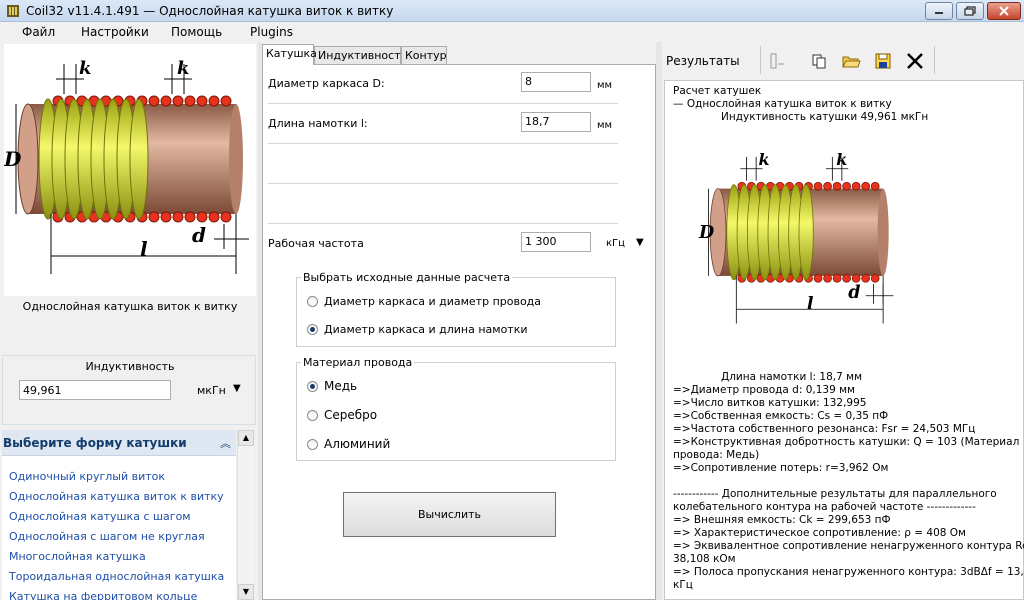  Describe the element at coordinates (289, 54) in the screenshot. I see `tab-coil: Катушка` at that location.